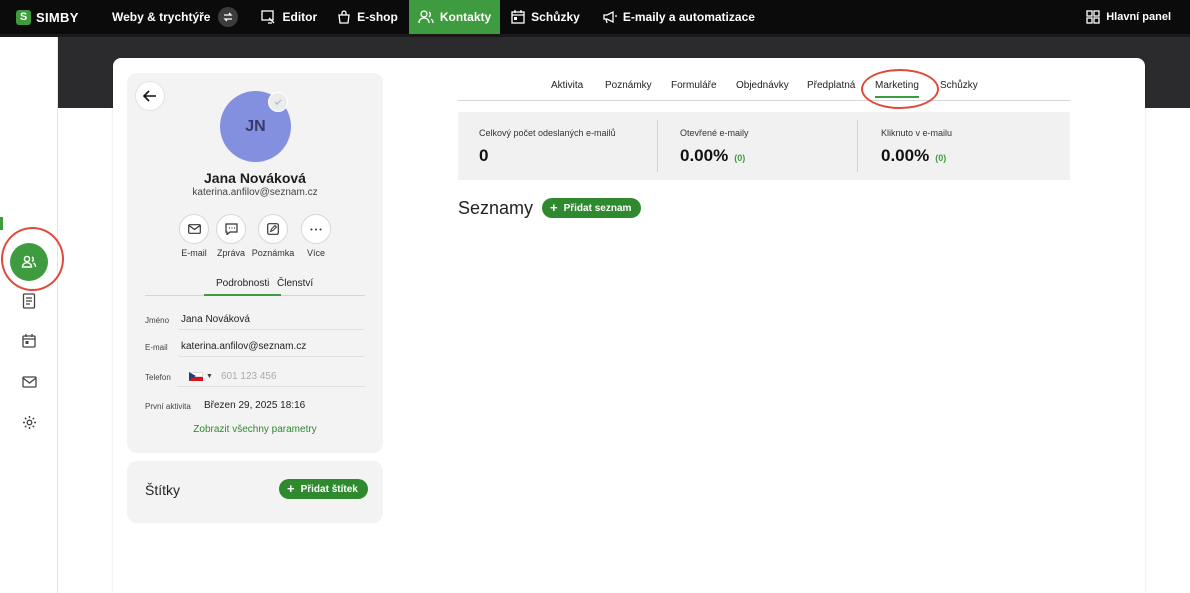 This screenshot has height=593, width=1190. I want to click on action-more: Více, so click(316, 236).